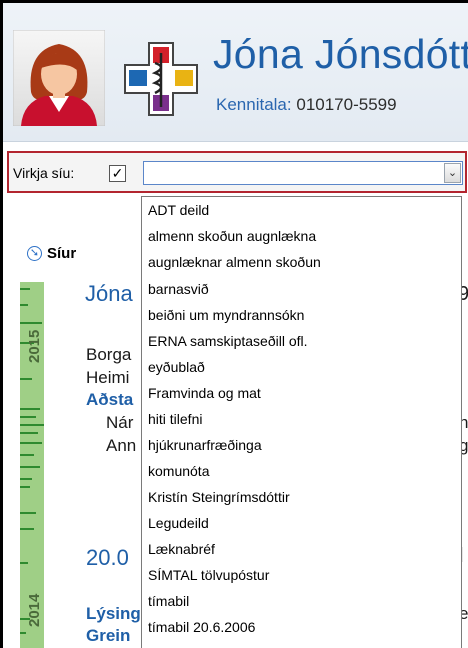  What do you see at coordinates (107, 558) in the screenshot?
I see `entry-title: 20.0` at bounding box center [107, 558].